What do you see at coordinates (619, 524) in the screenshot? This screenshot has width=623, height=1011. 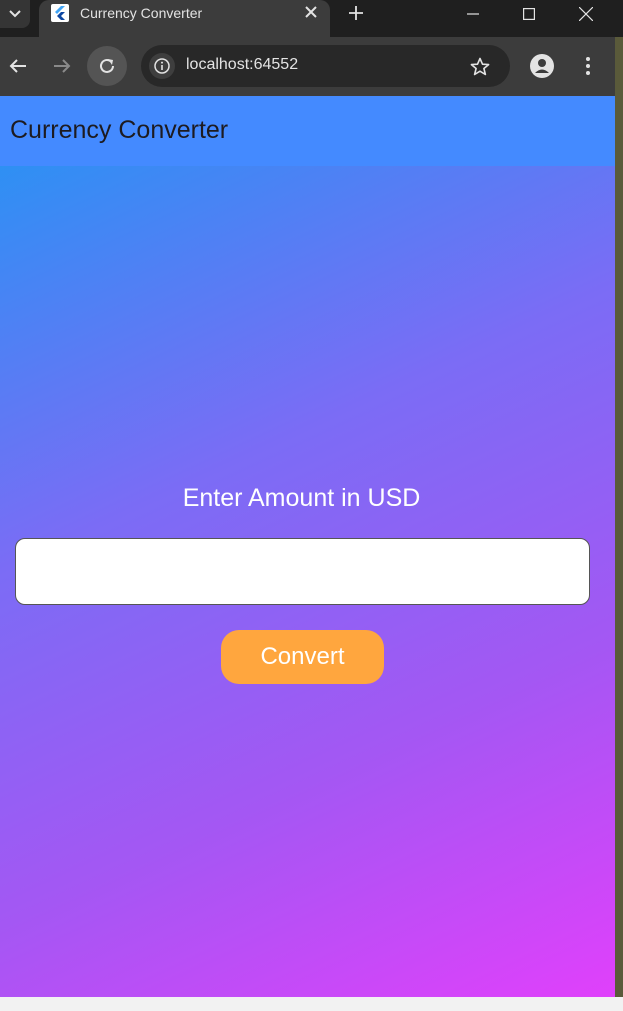 I see `desktop-background` at bounding box center [619, 524].